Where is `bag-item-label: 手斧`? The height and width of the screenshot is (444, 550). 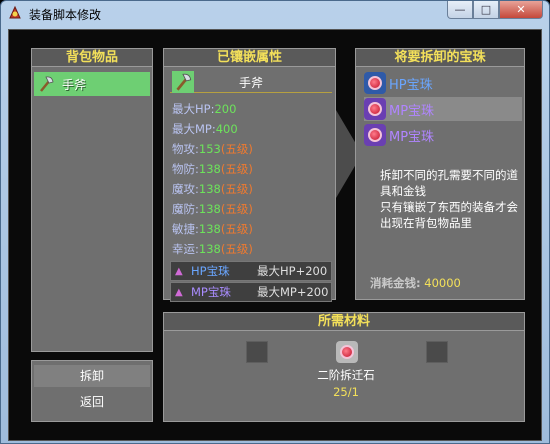
bag-item-label: 手斧 is located at coordinates (74, 84).